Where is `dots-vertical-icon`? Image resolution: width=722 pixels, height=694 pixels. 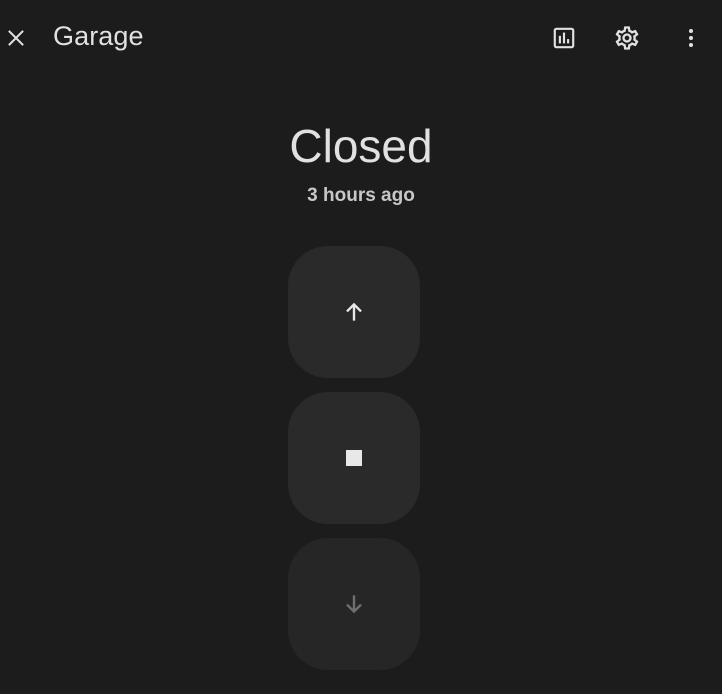 dots-vertical-icon is located at coordinates (691, 38).